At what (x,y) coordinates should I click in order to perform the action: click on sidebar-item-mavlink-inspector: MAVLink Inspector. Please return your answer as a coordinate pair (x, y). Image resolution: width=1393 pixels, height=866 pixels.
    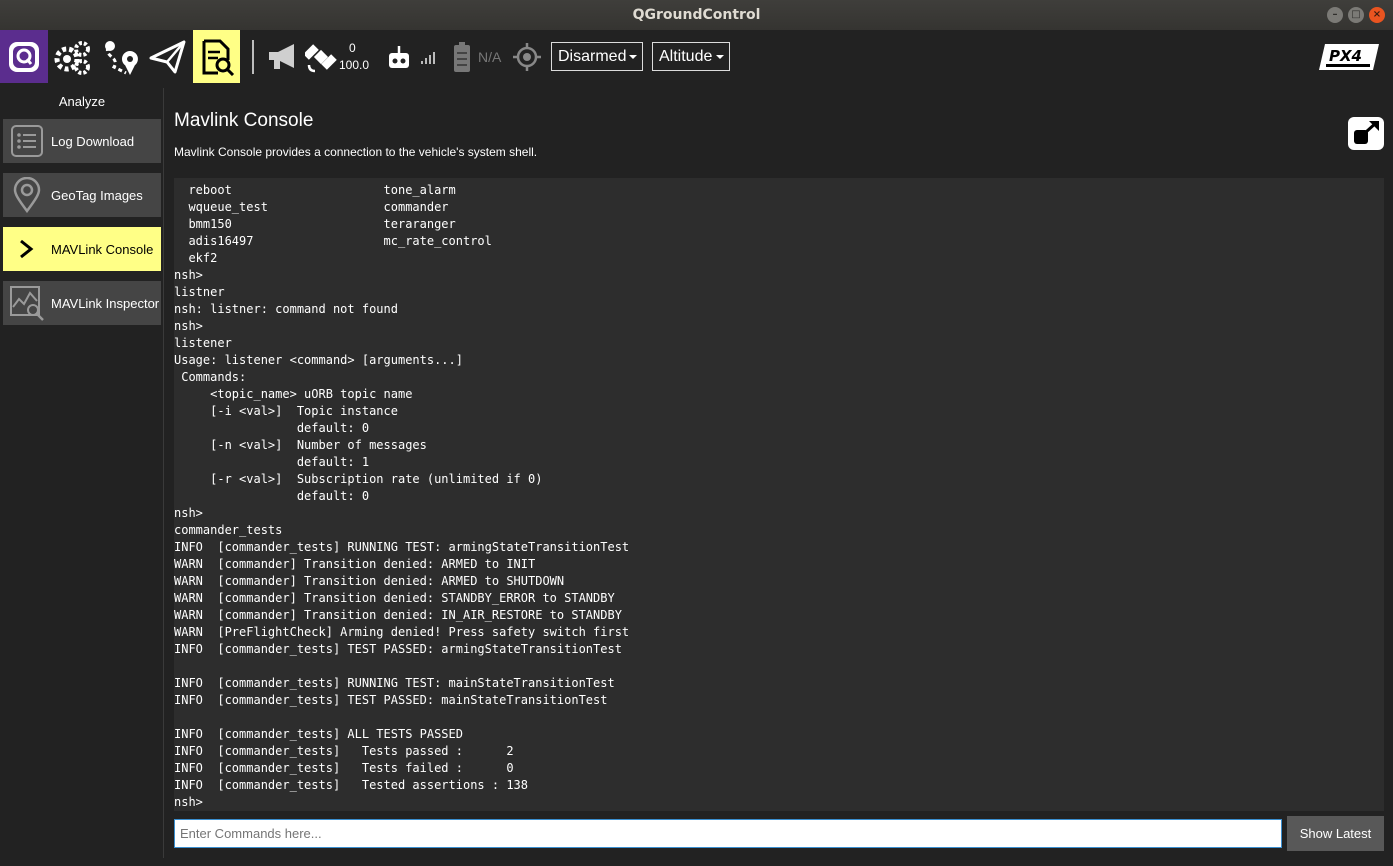
    Looking at the image, I should click on (82, 303).